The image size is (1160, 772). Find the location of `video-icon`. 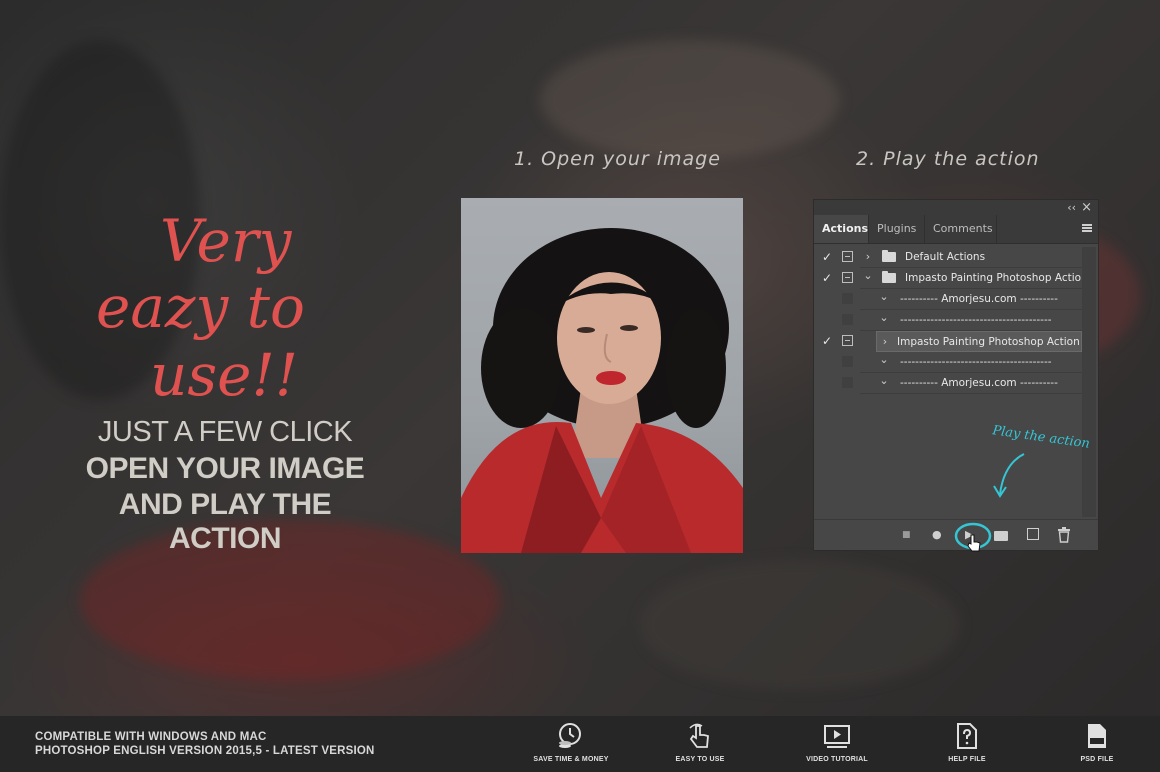

video-icon is located at coordinates (837, 736).